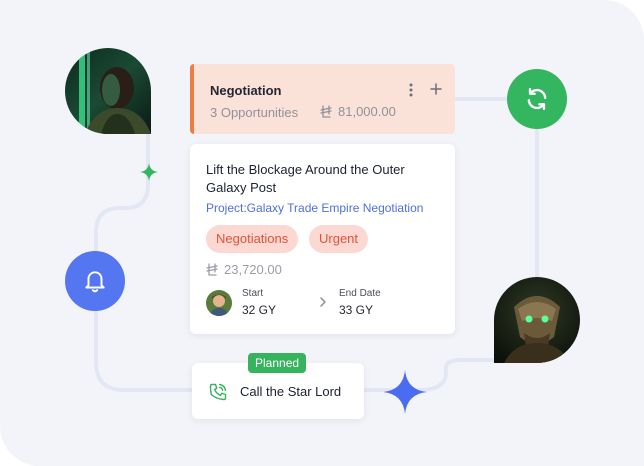 This screenshot has height=466, width=644. What do you see at coordinates (314, 208) in the screenshot?
I see `project-link: Project:Galaxy Trade Empire Negotiation` at bounding box center [314, 208].